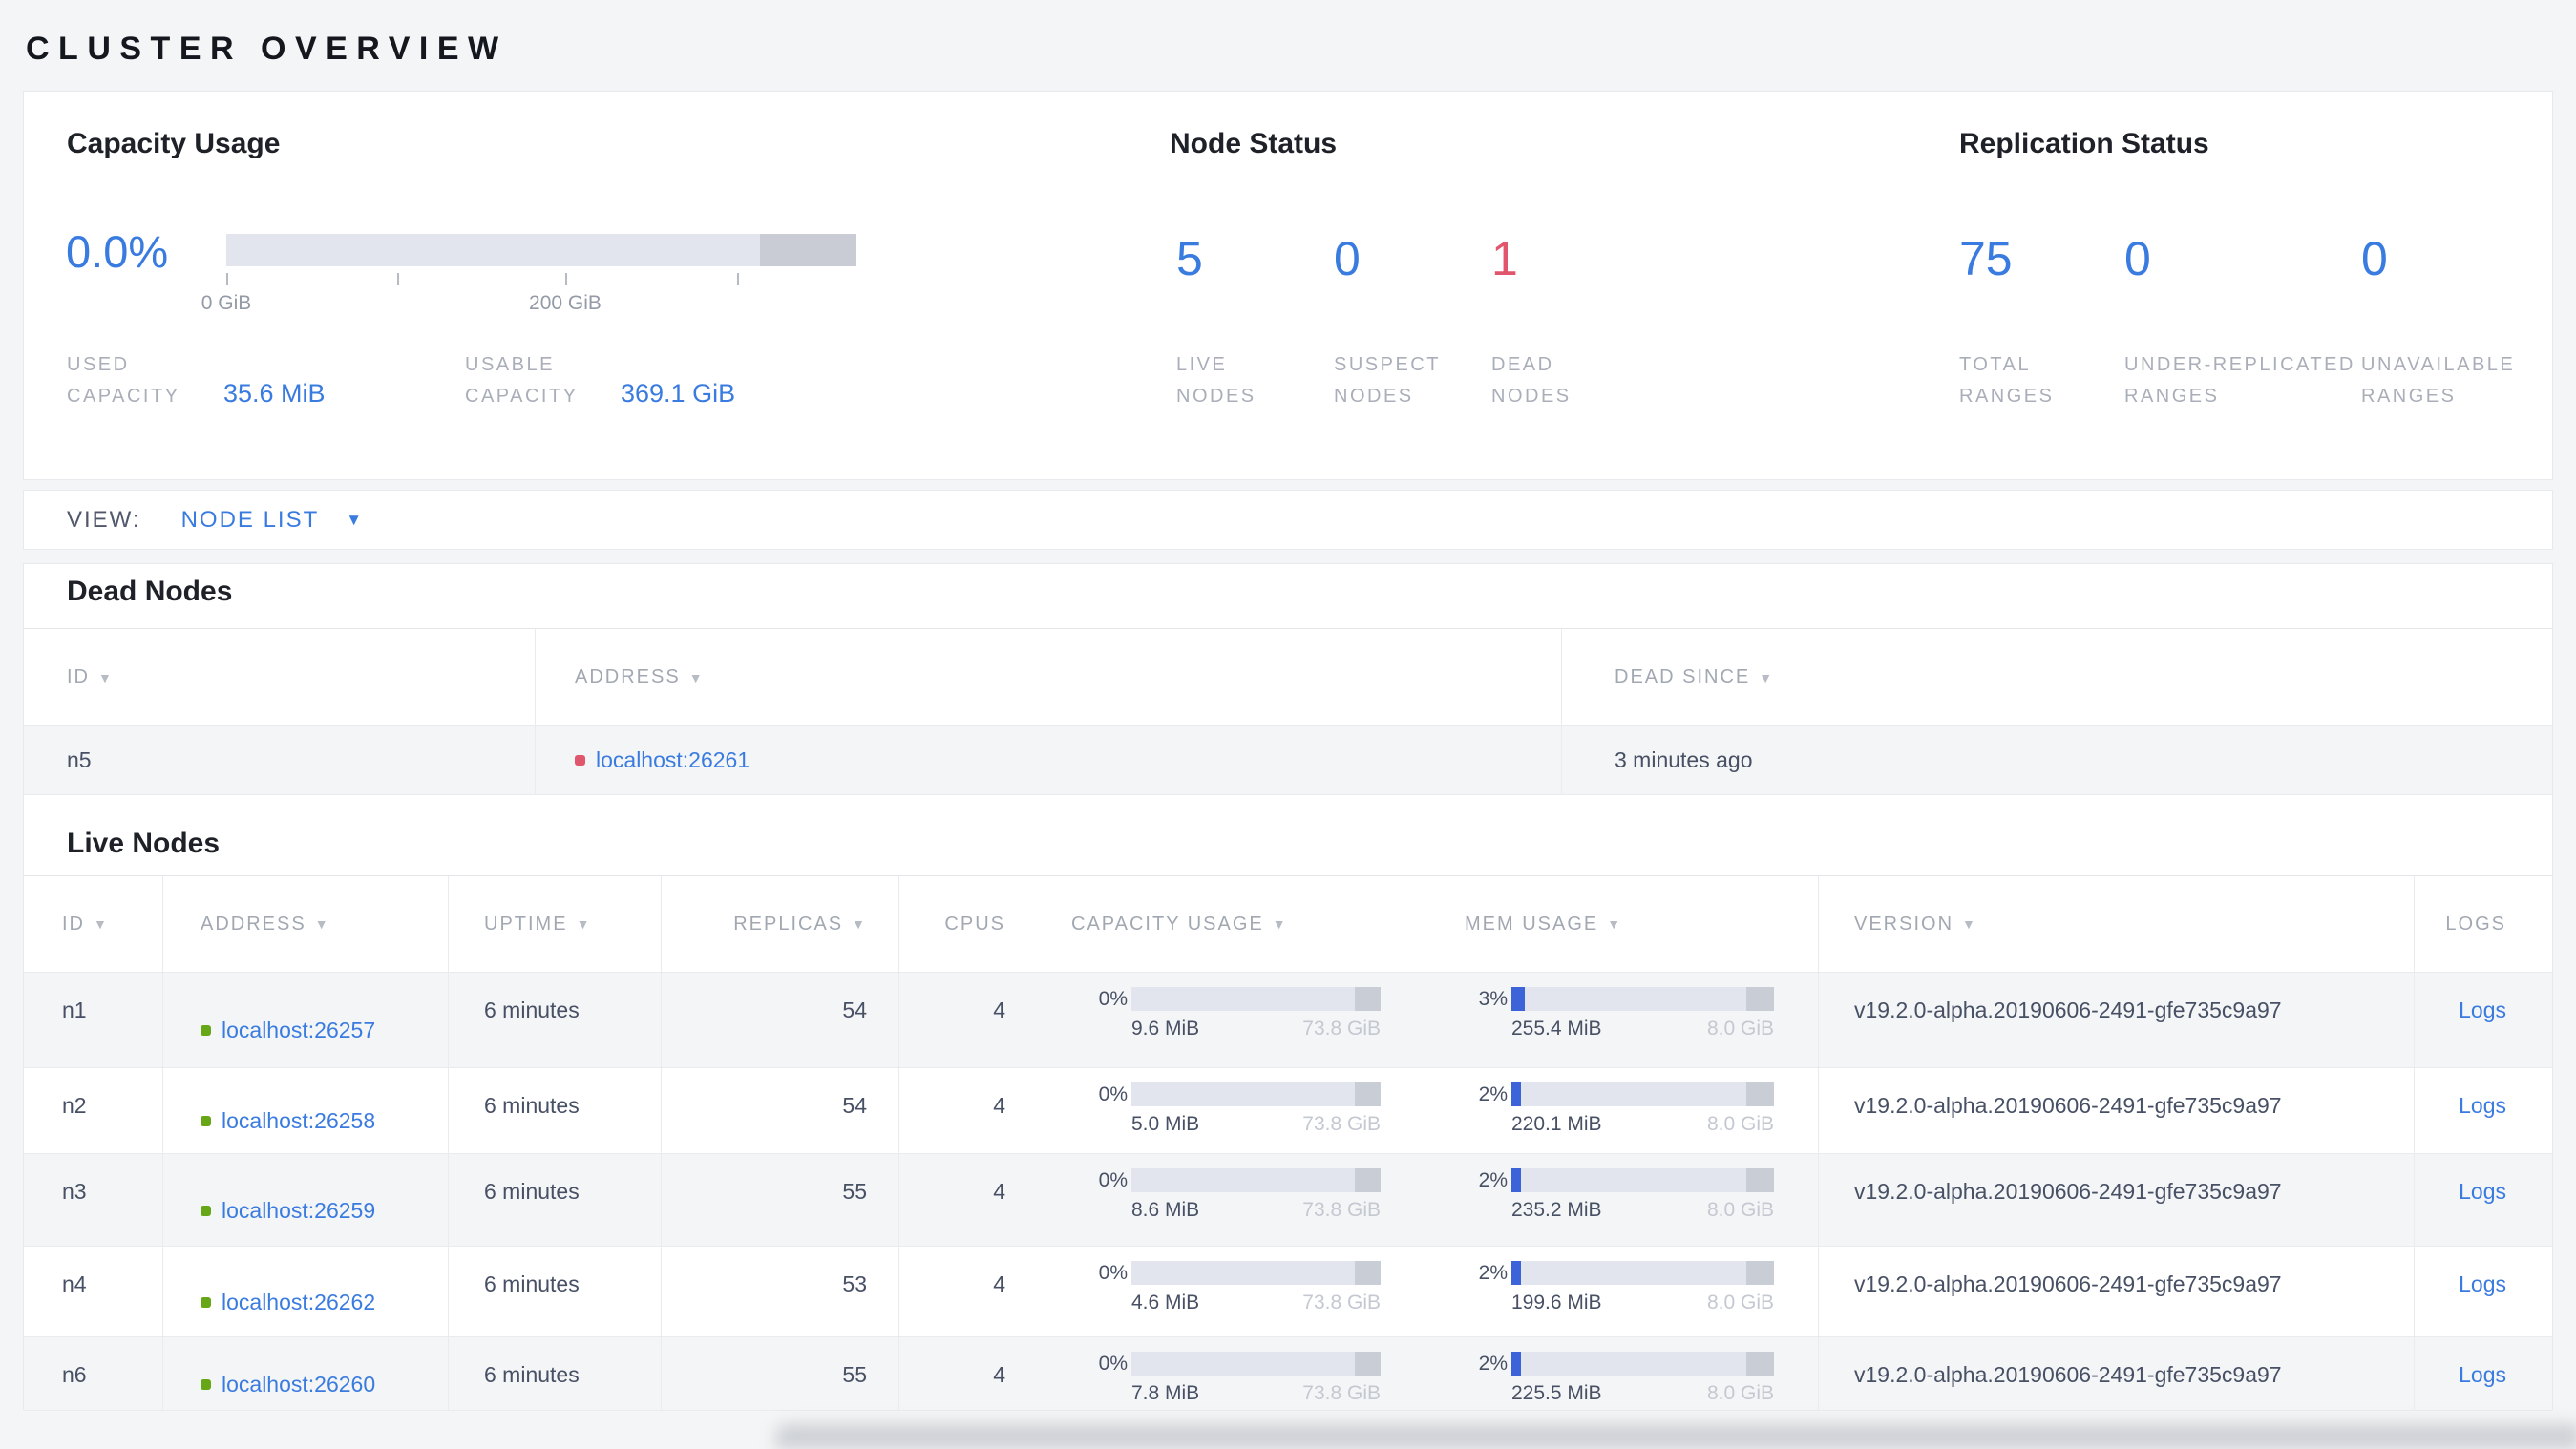 Image resolution: width=2576 pixels, height=1449 pixels. What do you see at coordinates (1675, 1436) in the screenshot?
I see `page-bottom-shadow` at bounding box center [1675, 1436].